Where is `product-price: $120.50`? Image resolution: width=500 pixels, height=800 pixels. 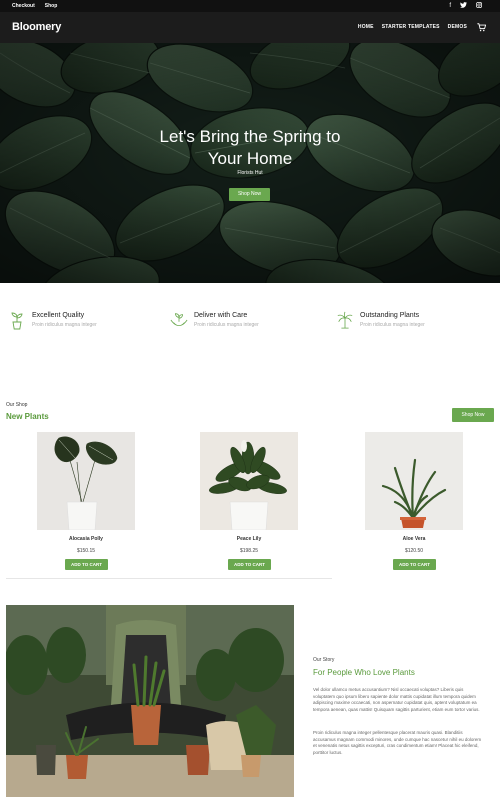
product-price: $120.50 is located at coordinates (414, 551).